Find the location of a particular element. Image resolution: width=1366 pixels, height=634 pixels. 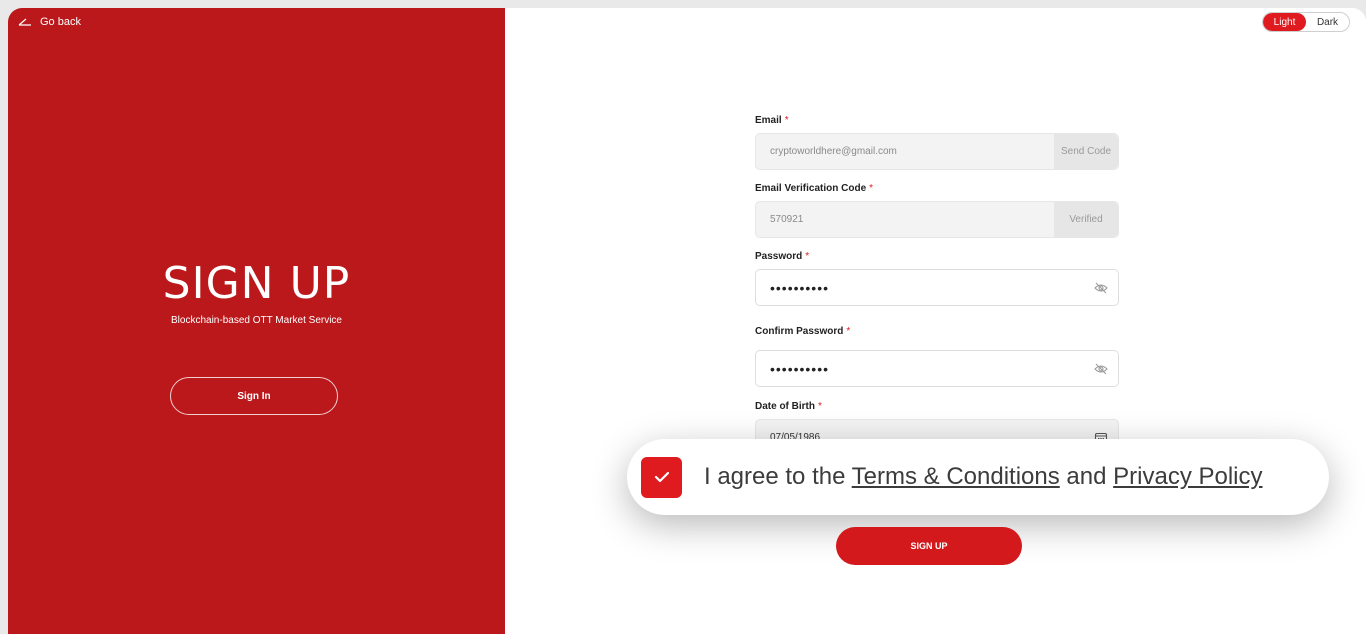

page-title: SIGN UP is located at coordinates (256, 283).